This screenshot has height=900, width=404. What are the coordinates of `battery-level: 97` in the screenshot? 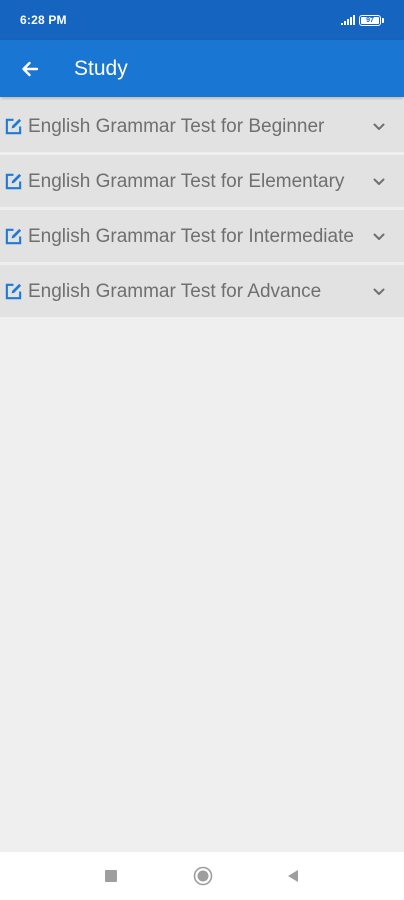 It's located at (370, 20).